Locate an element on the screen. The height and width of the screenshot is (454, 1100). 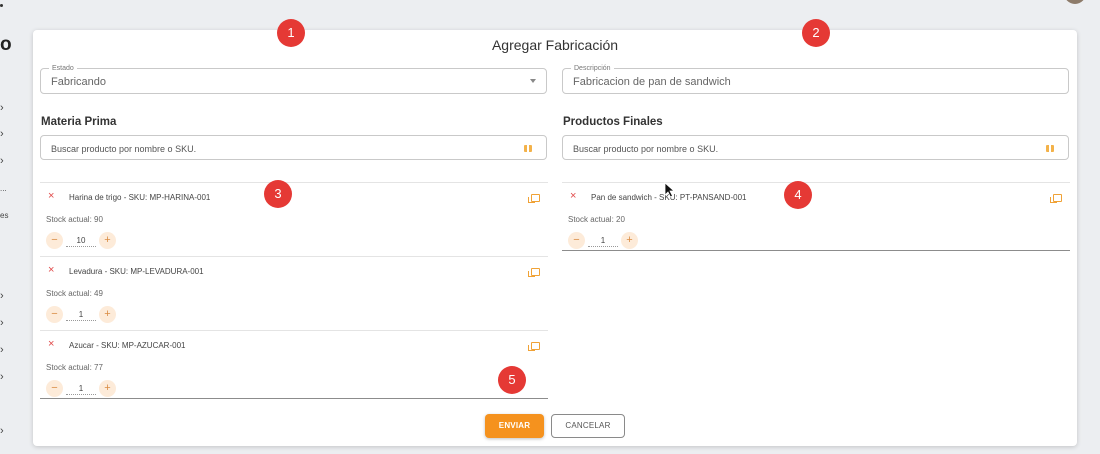
item-stock: Stock actual: 90 is located at coordinates (74, 219).